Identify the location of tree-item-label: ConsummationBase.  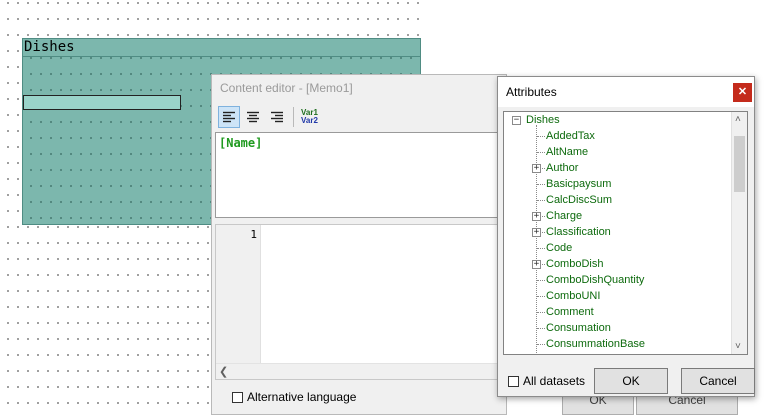
(596, 344).